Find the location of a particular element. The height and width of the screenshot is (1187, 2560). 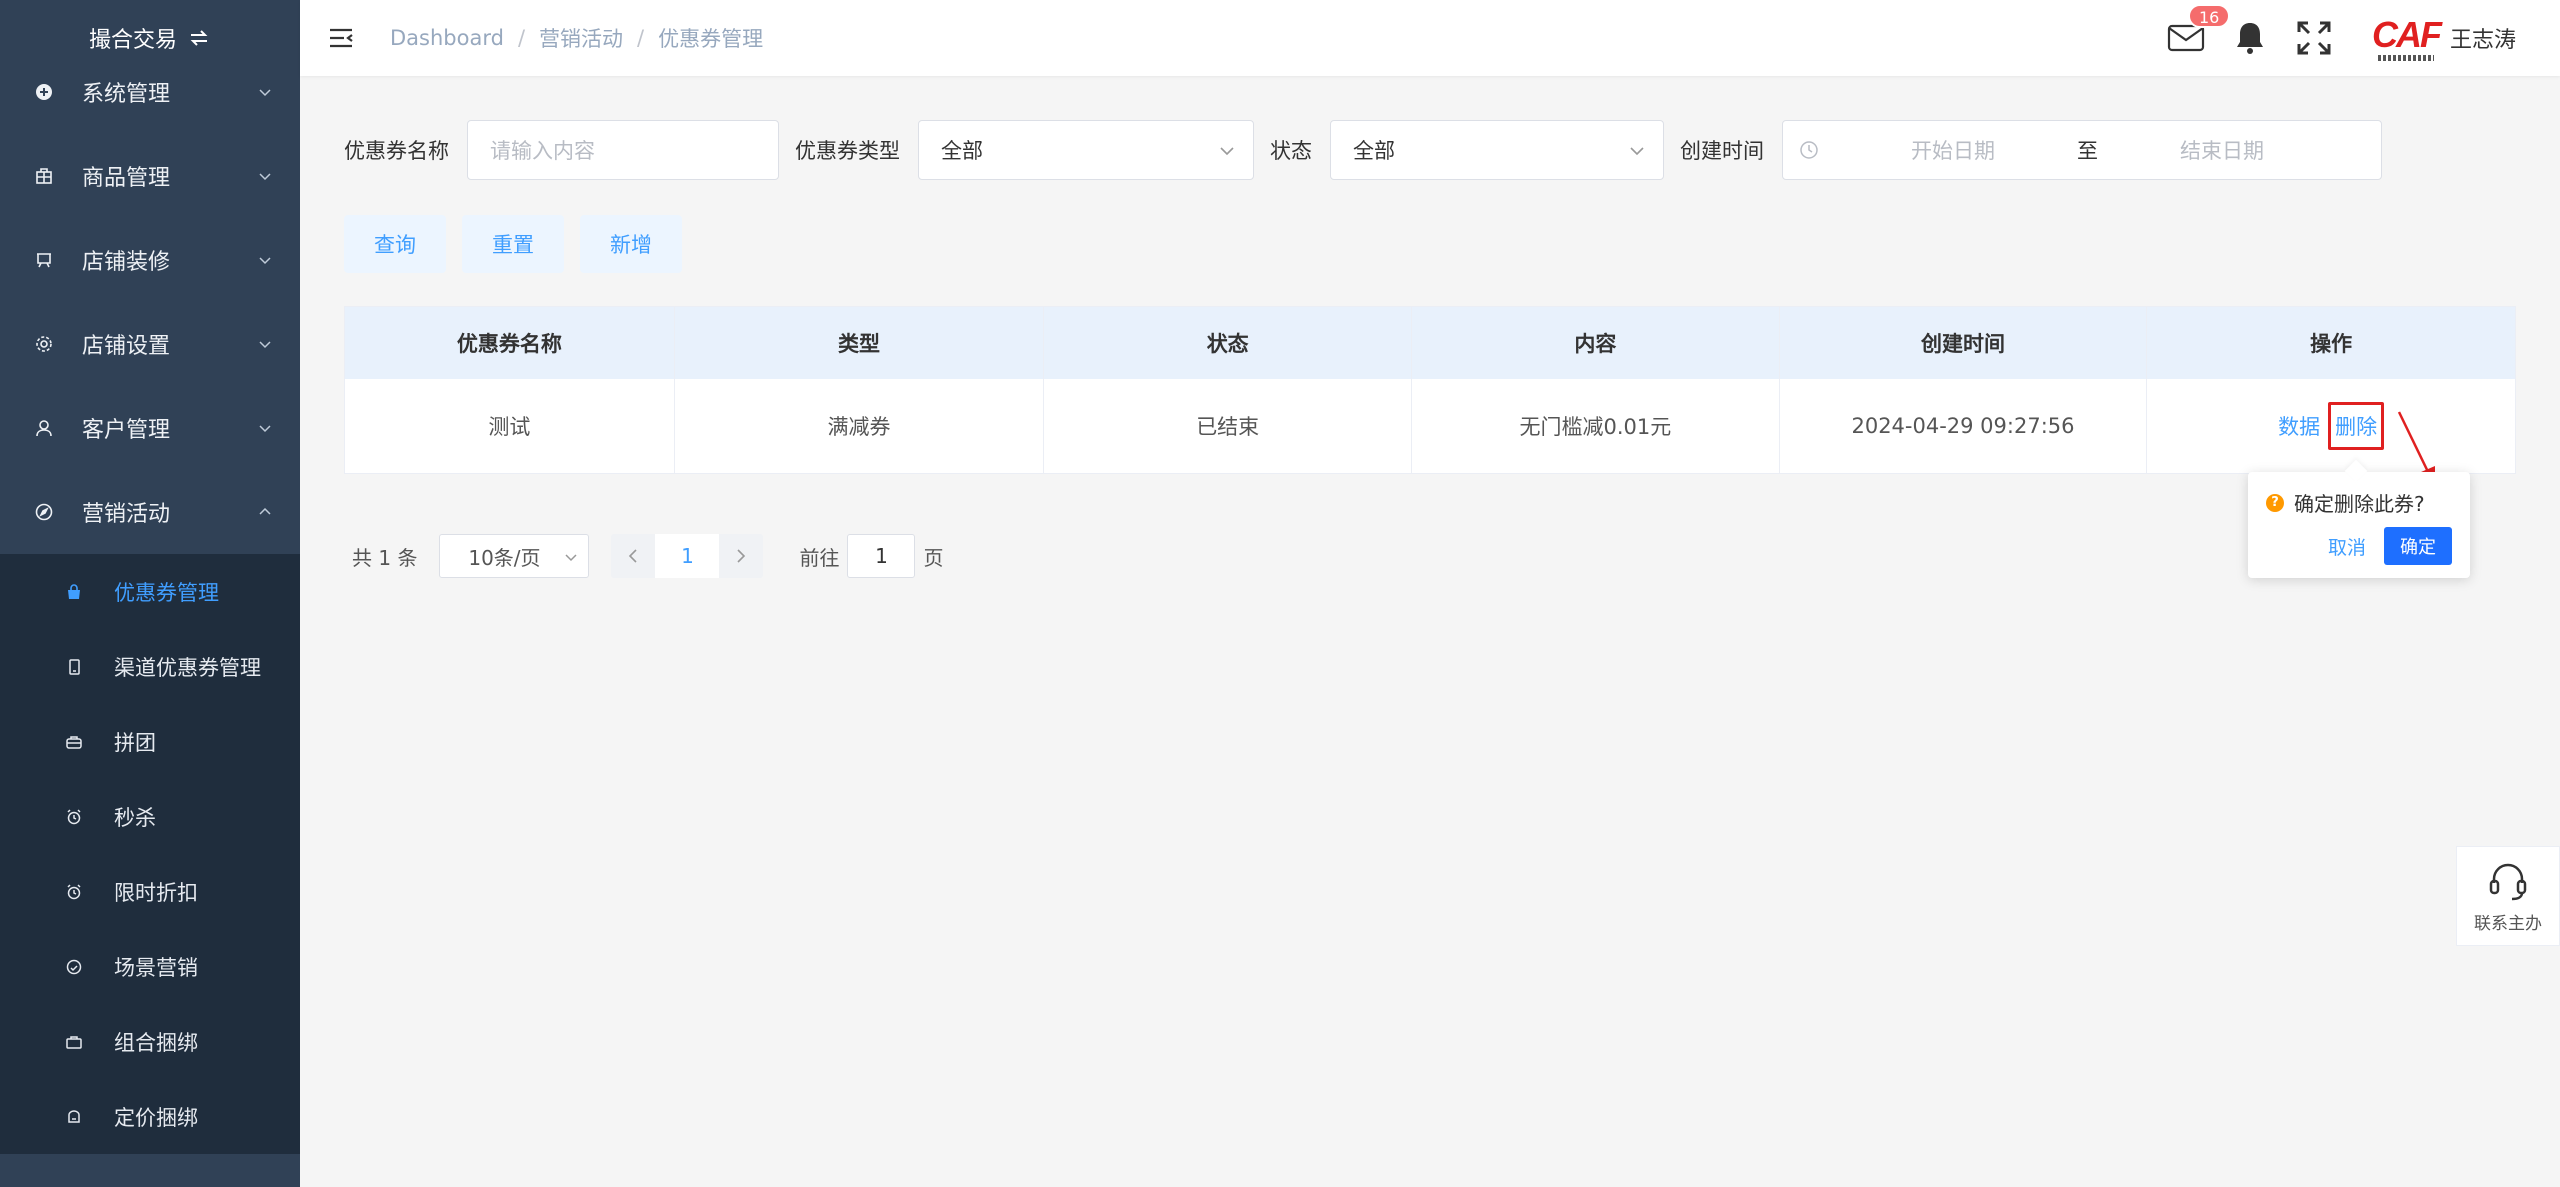

sidebar-item-label: 客户管理 is located at coordinates (126, 430).